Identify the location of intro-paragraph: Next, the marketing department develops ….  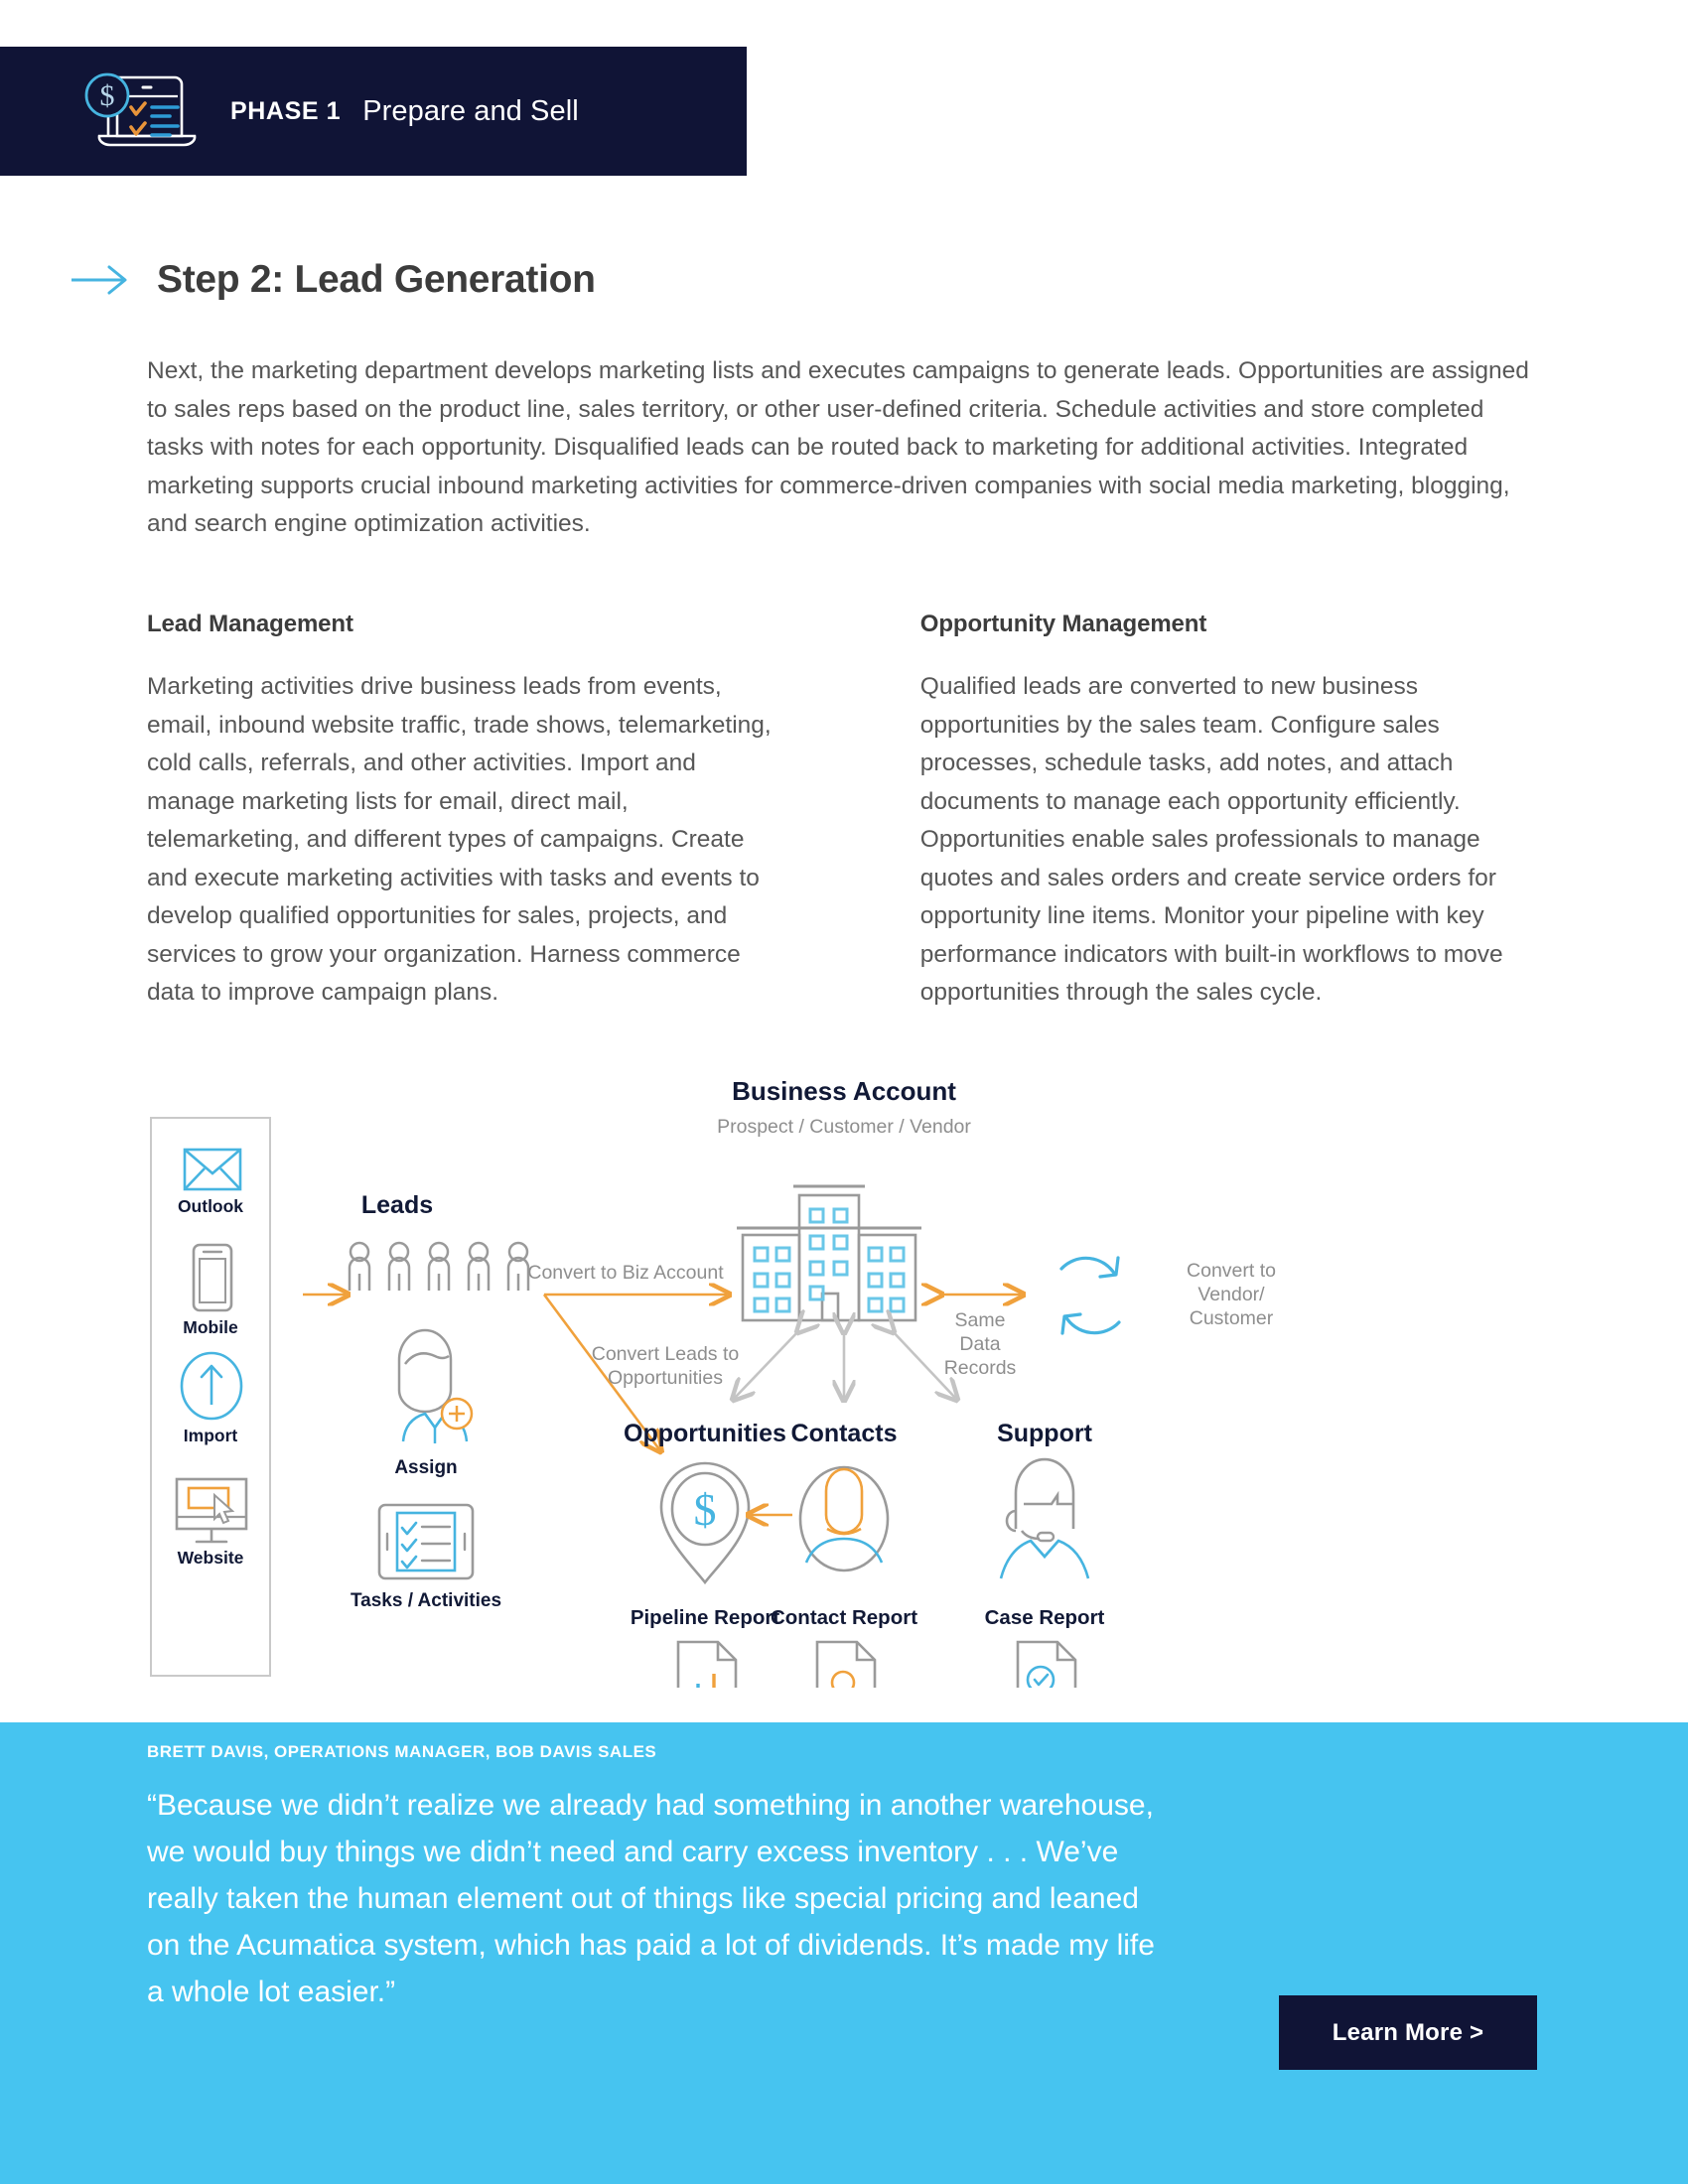
(838, 447).